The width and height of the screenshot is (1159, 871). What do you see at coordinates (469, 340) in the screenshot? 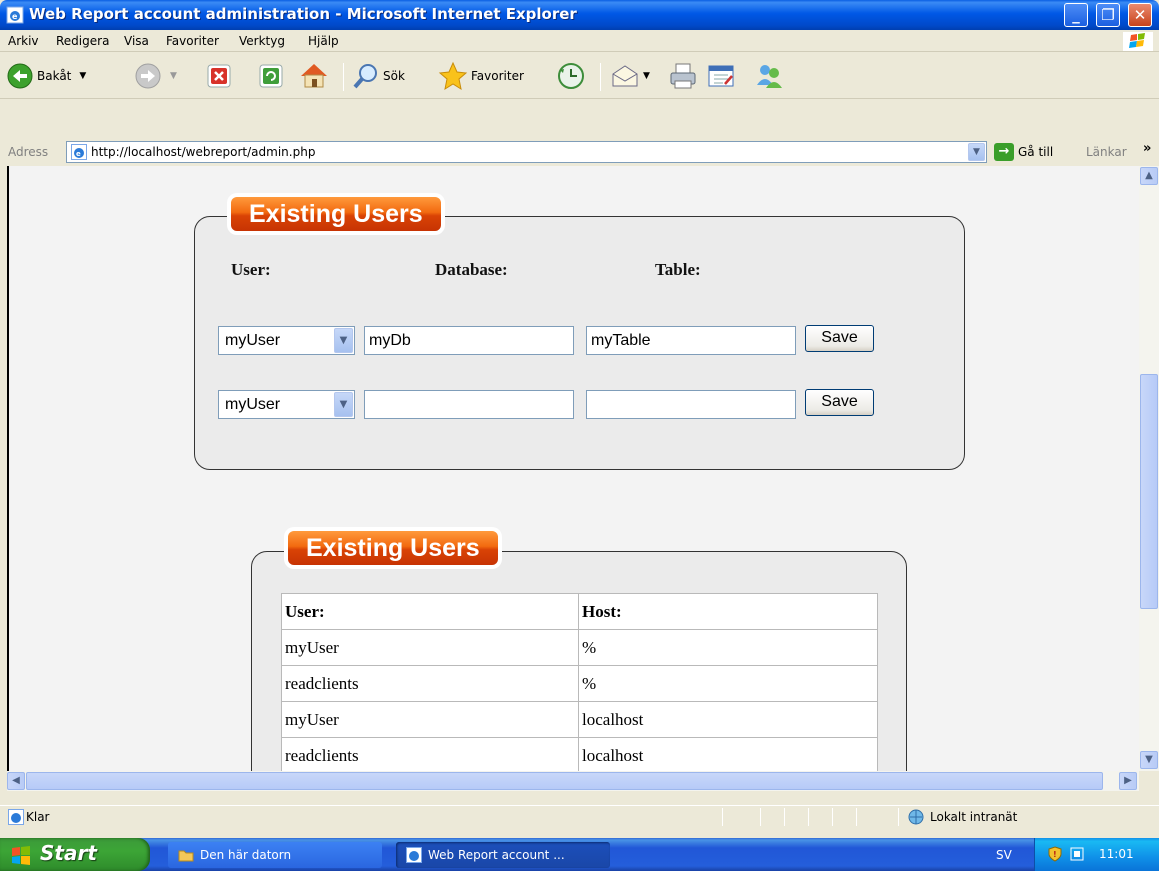
I see `database-input: myDb` at bounding box center [469, 340].